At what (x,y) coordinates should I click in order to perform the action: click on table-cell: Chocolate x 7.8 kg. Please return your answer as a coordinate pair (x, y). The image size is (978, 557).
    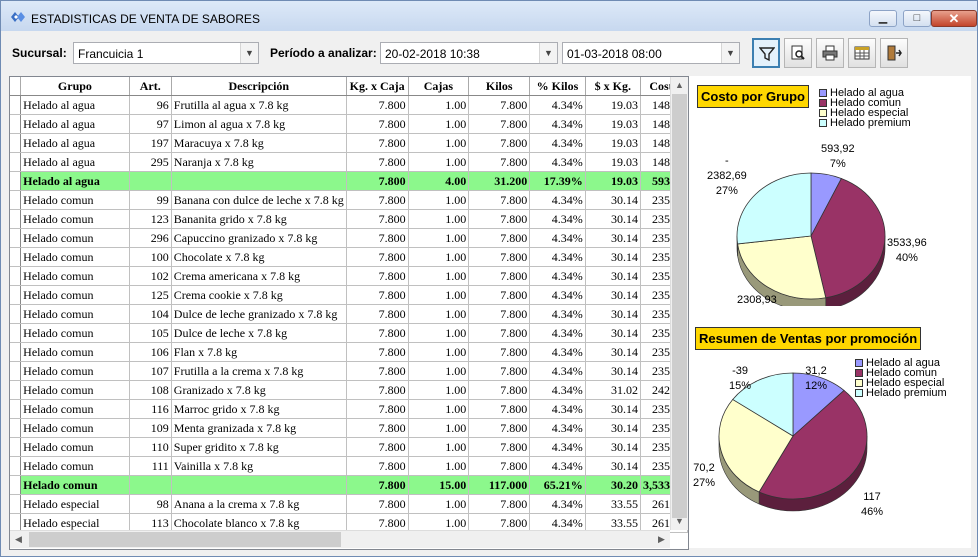
    Looking at the image, I should click on (259, 257).